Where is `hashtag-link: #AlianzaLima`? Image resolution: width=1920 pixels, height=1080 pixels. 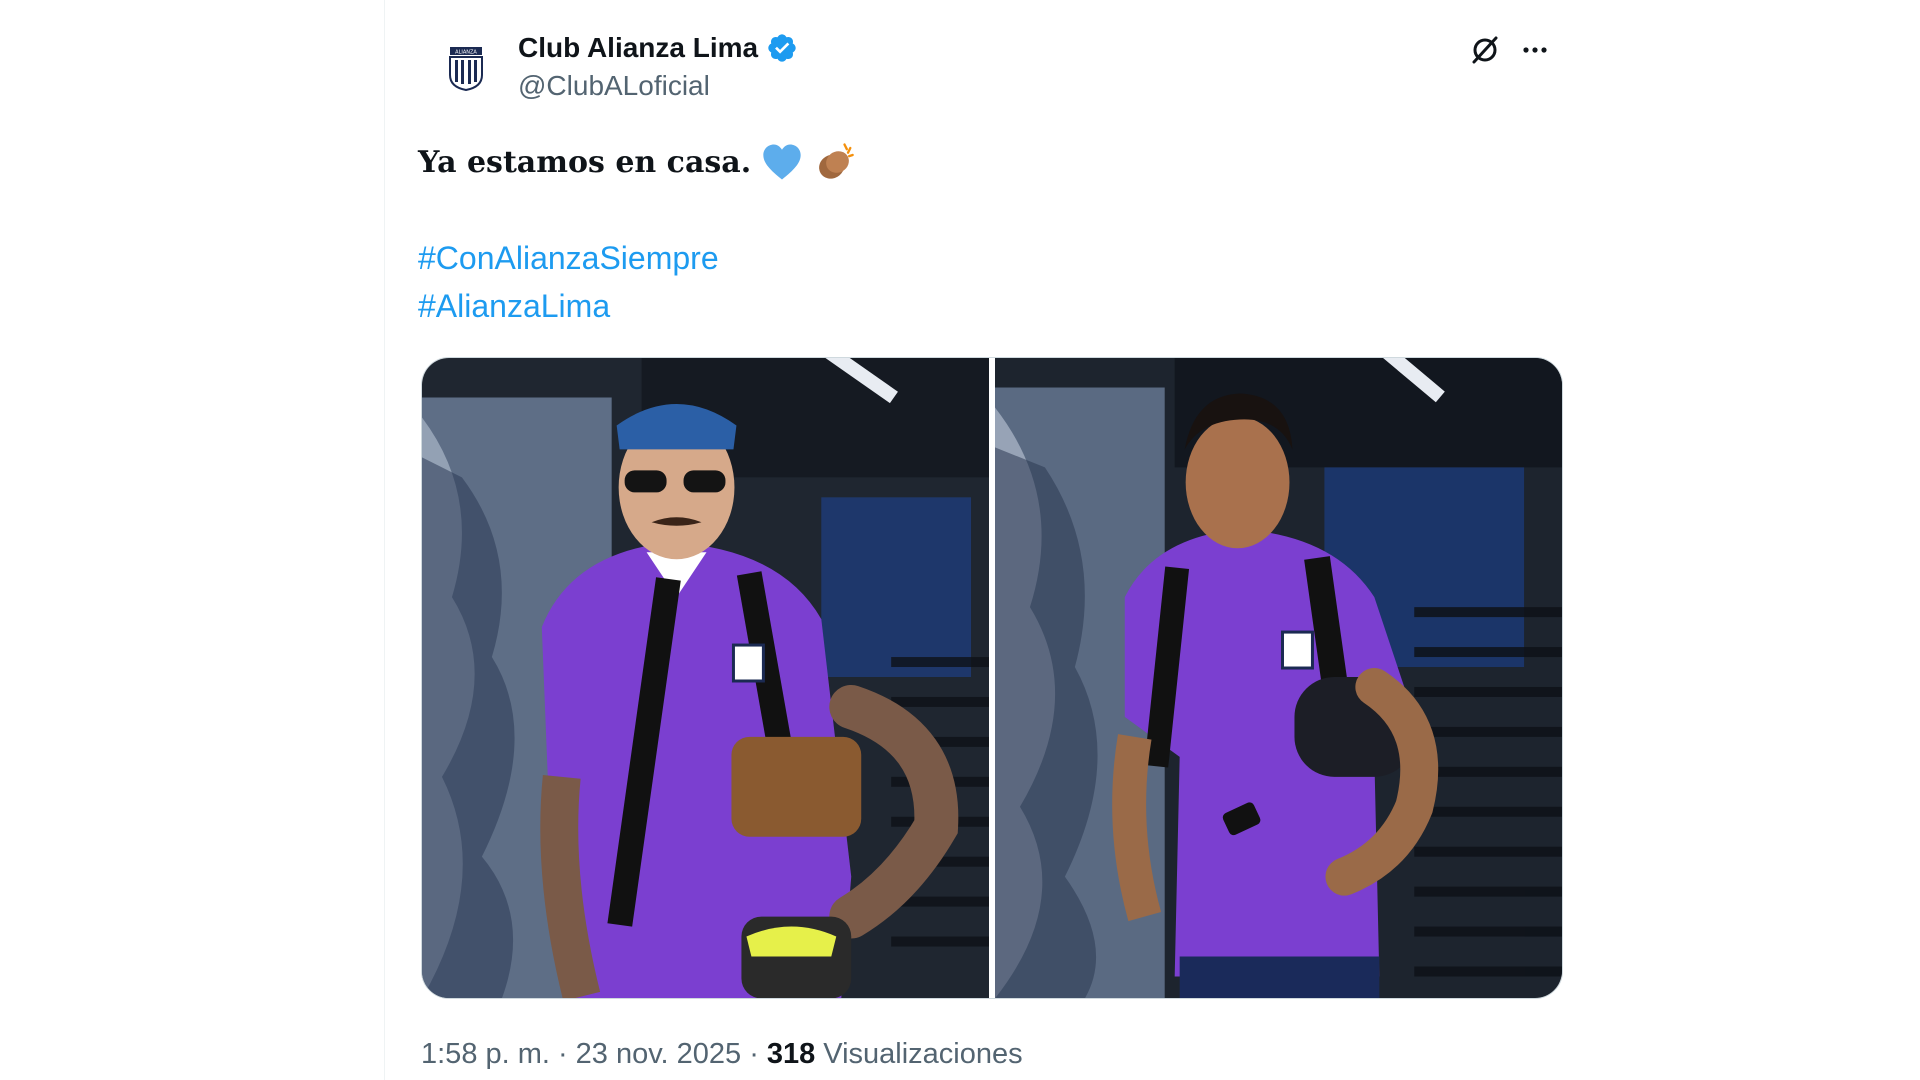
hashtag-link: #AlianzaLima is located at coordinates (978, 306).